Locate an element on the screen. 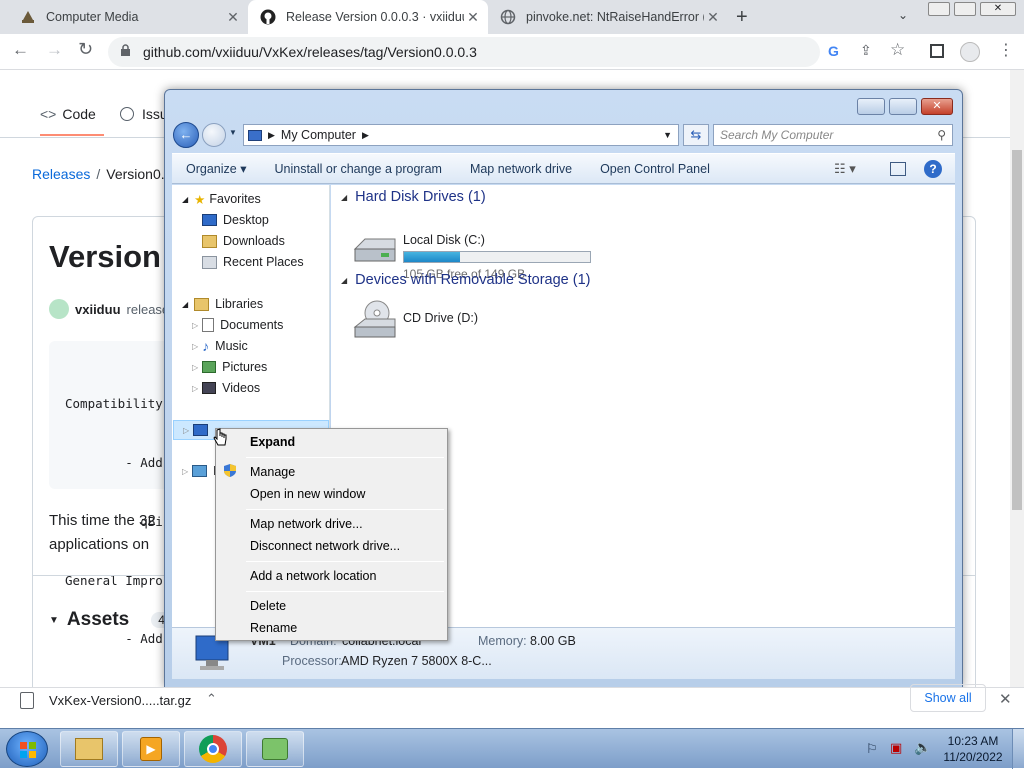  avatar is located at coordinates (59, 309).